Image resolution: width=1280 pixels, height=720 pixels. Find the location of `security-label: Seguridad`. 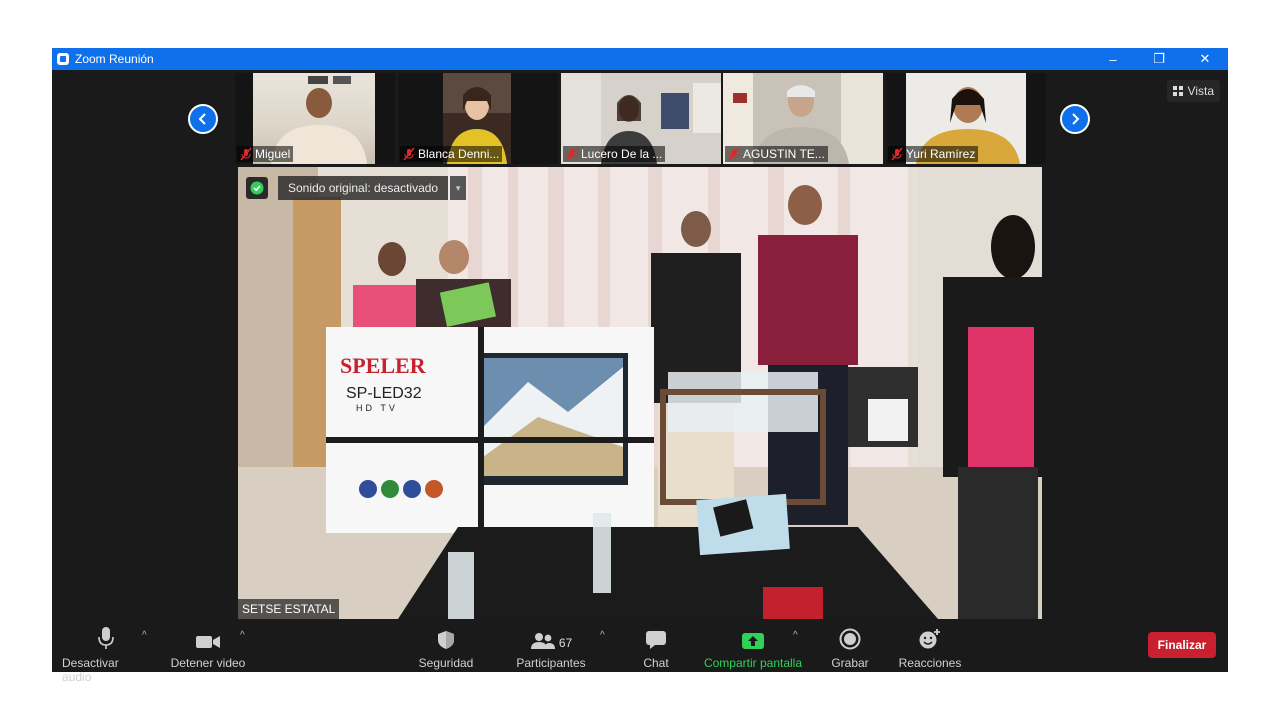

security-label: Seguridad is located at coordinates (446, 663).